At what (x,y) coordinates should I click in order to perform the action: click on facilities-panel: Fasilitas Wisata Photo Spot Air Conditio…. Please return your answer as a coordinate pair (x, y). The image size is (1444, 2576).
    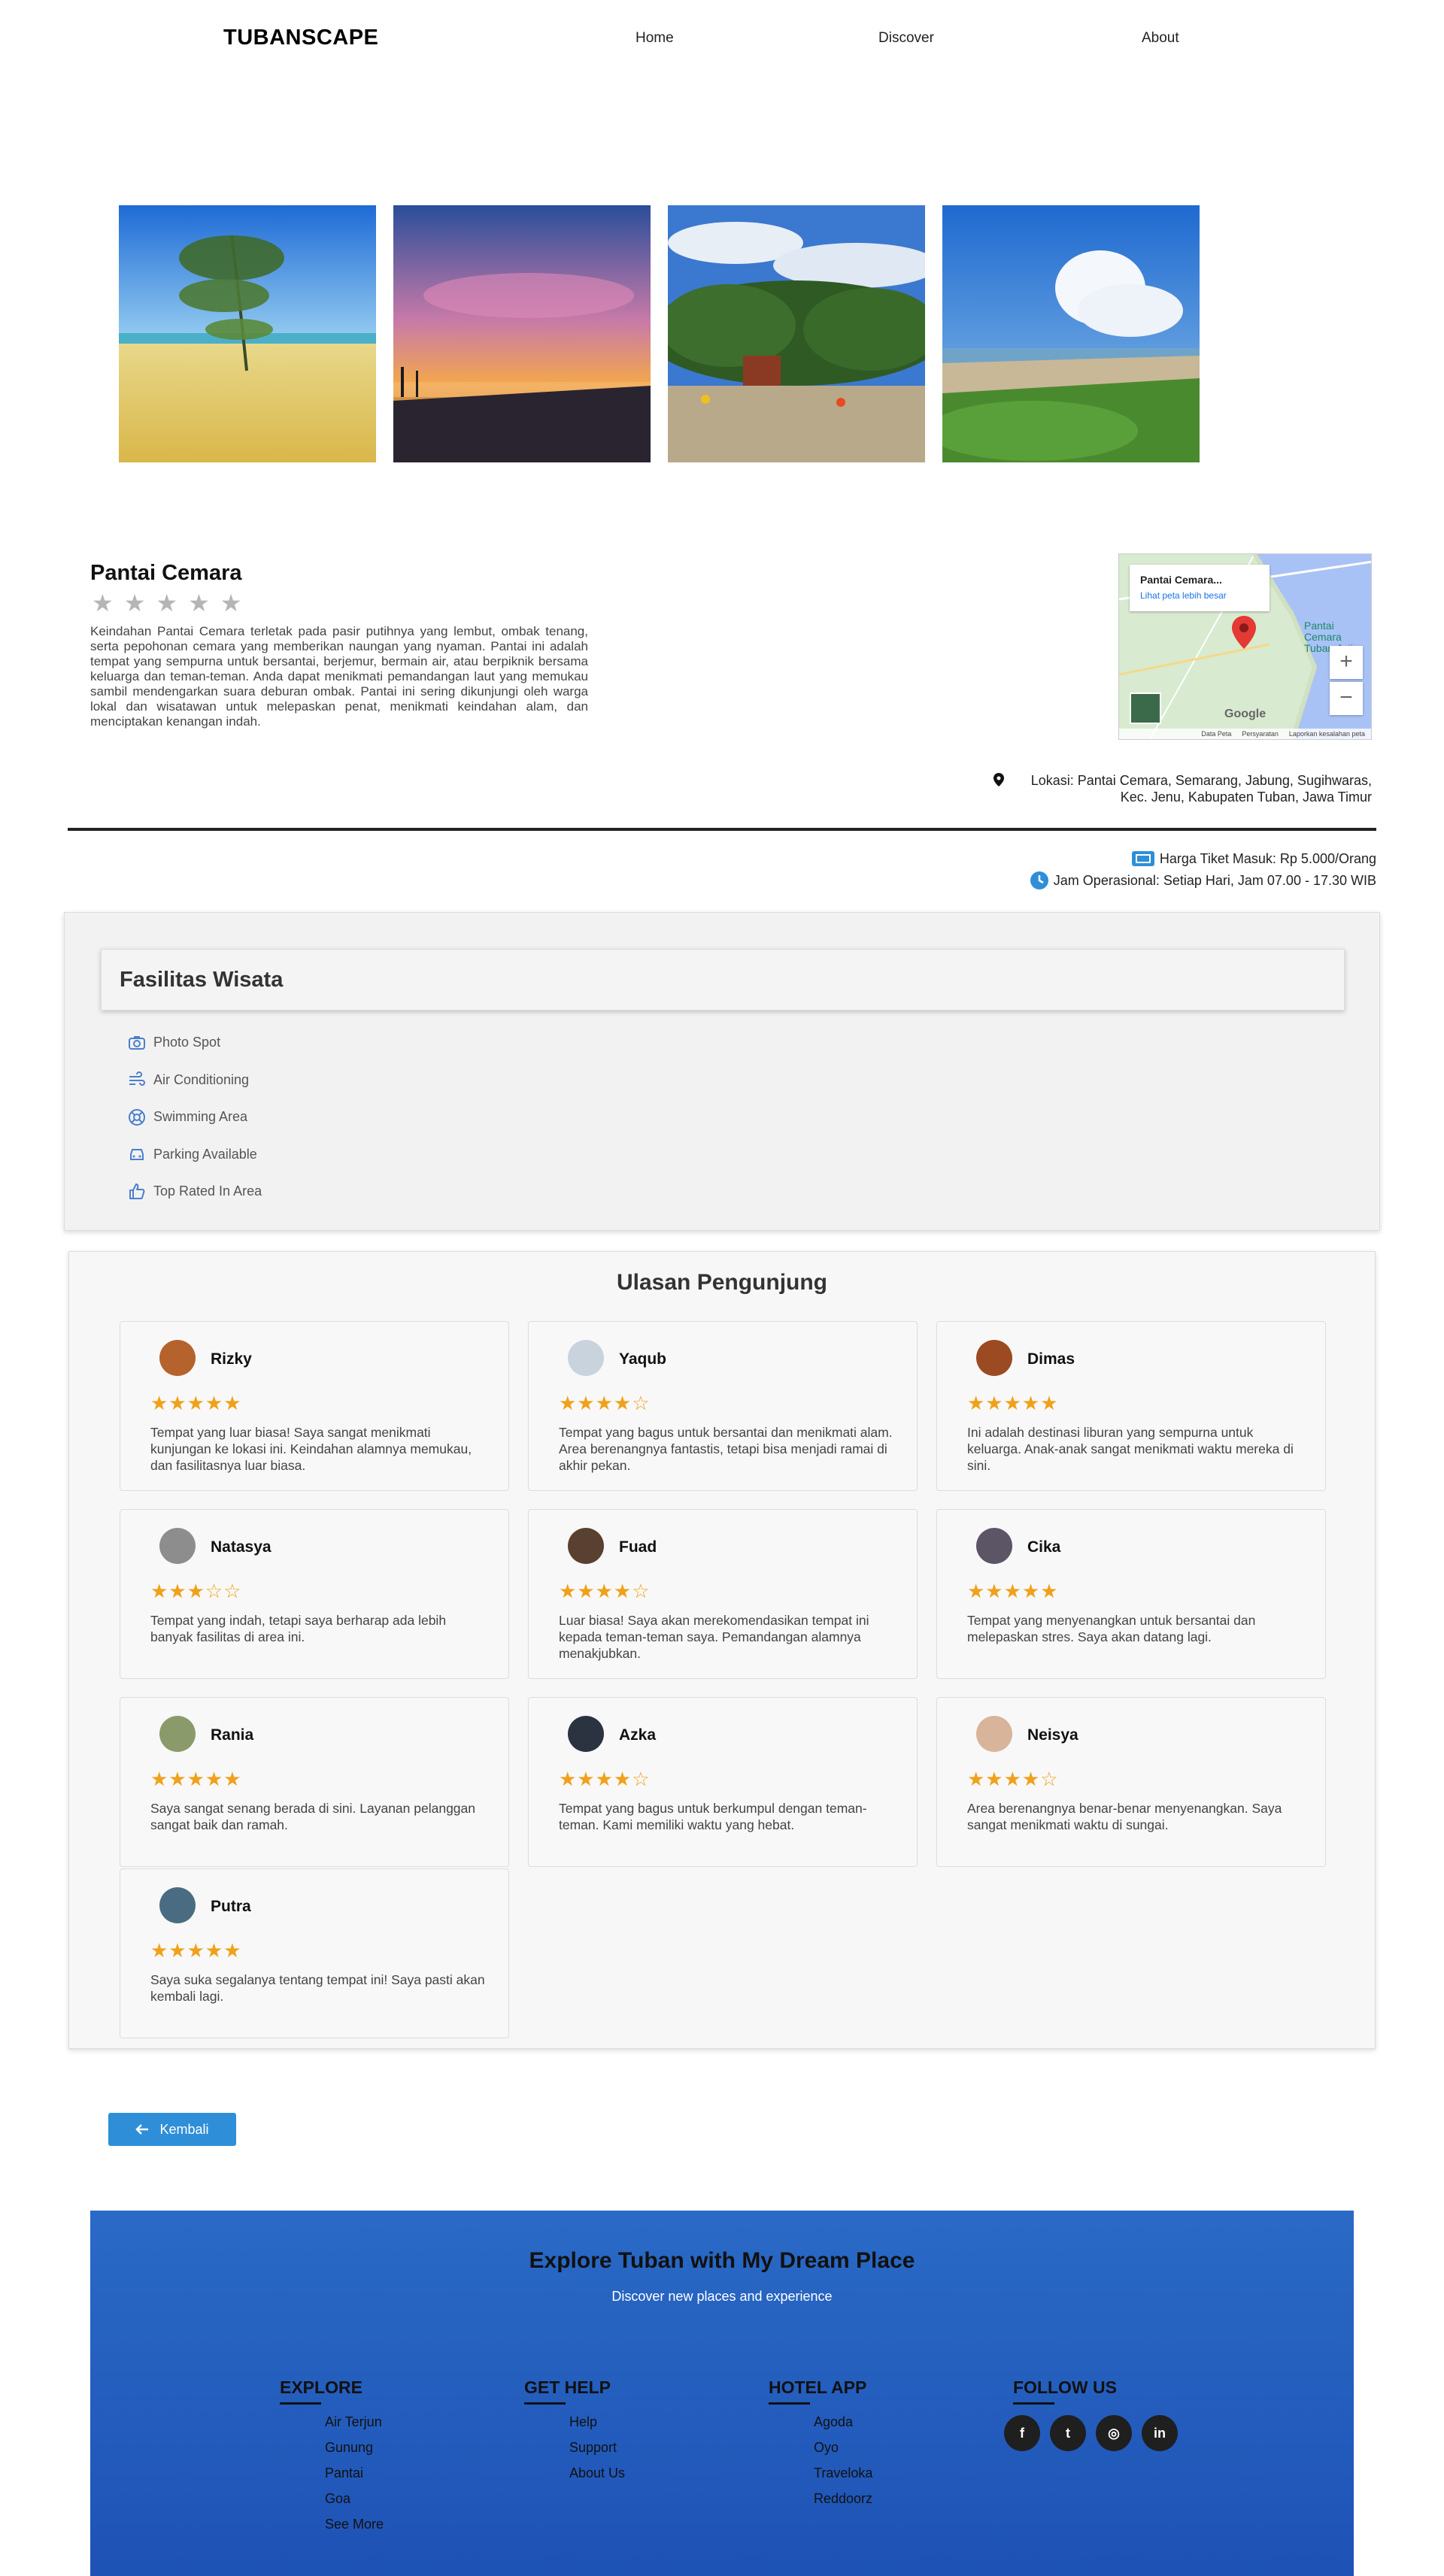
    Looking at the image, I should click on (722, 1071).